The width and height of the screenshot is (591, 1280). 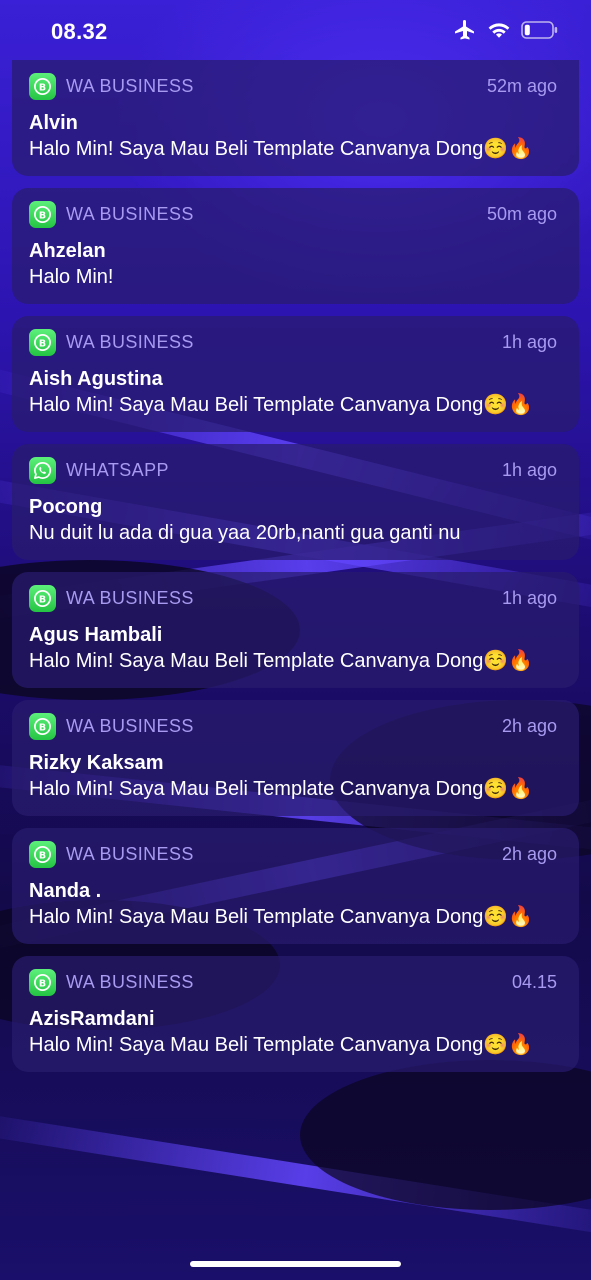 What do you see at coordinates (521, 213) in the screenshot?
I see `notification-time: 50m ago` at bounding box center [521, 213].